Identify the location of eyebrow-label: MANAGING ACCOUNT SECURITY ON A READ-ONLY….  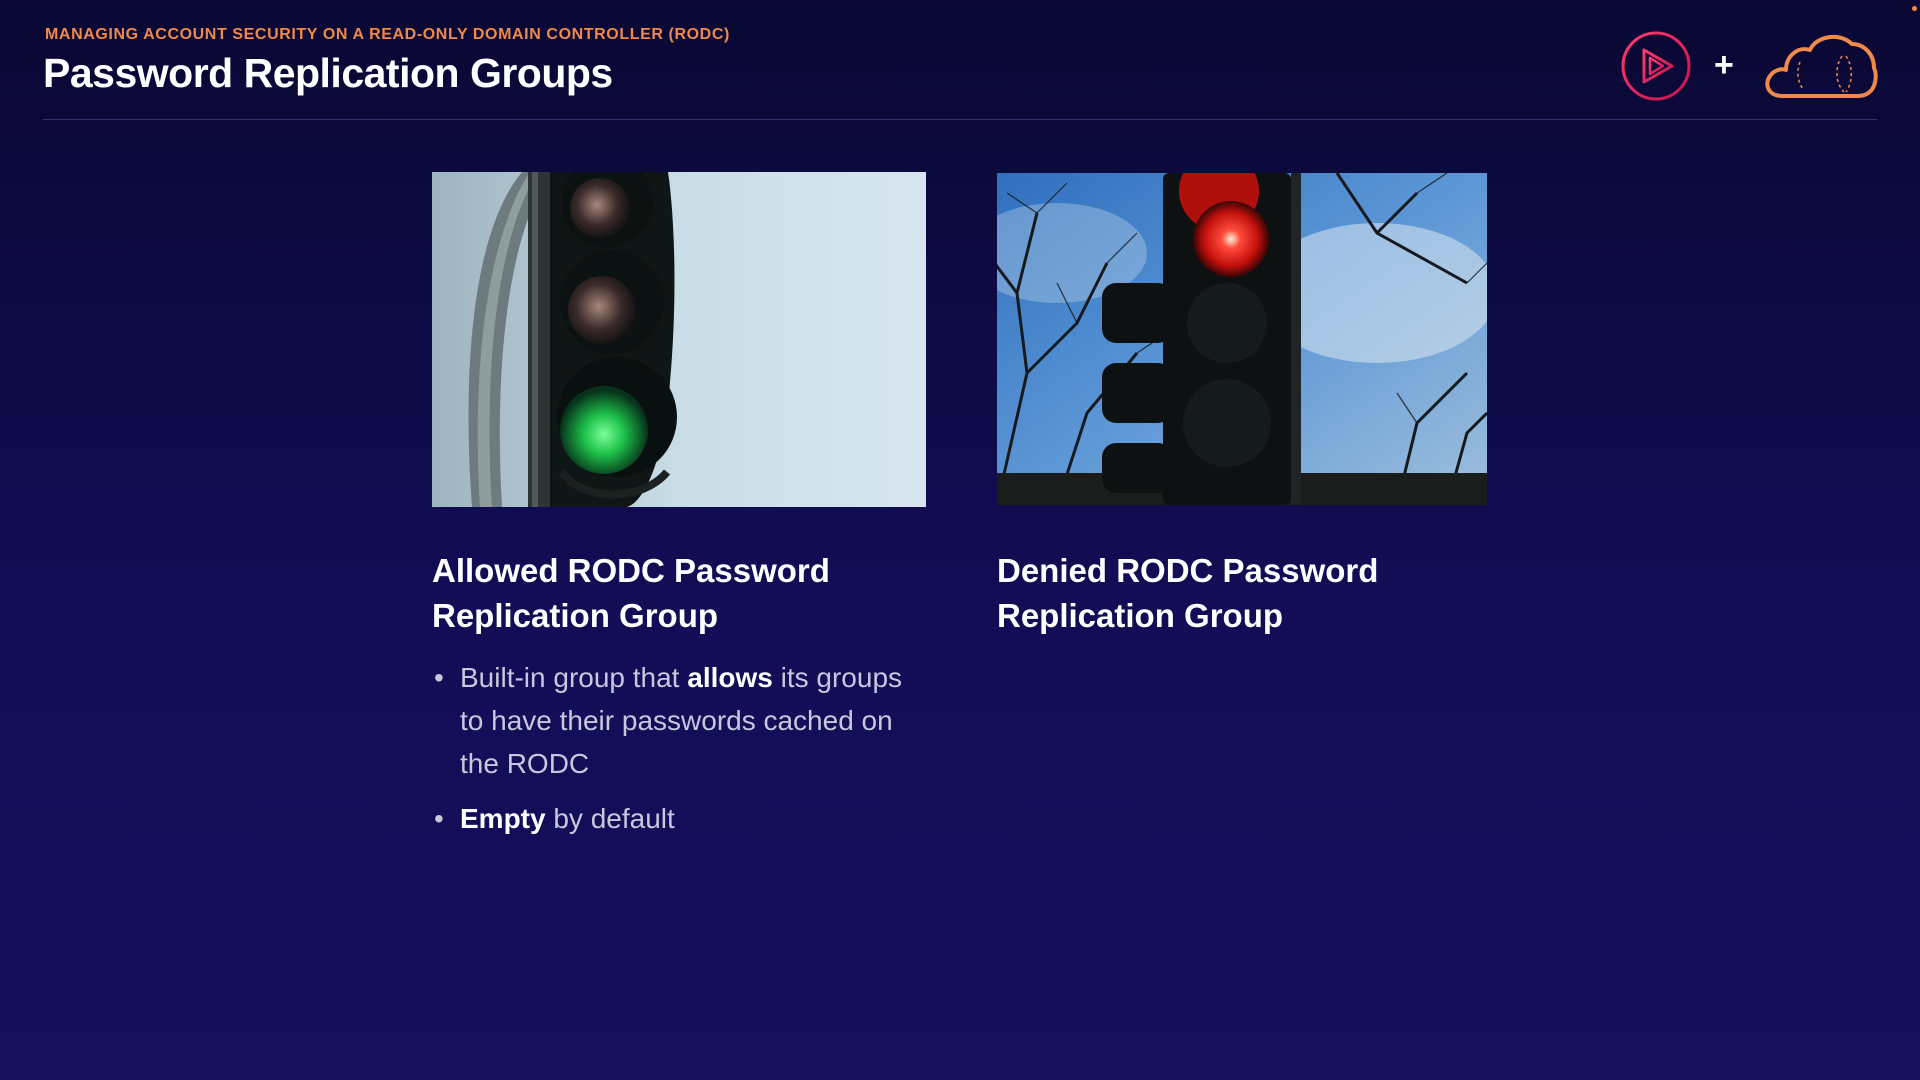
(387, 34).